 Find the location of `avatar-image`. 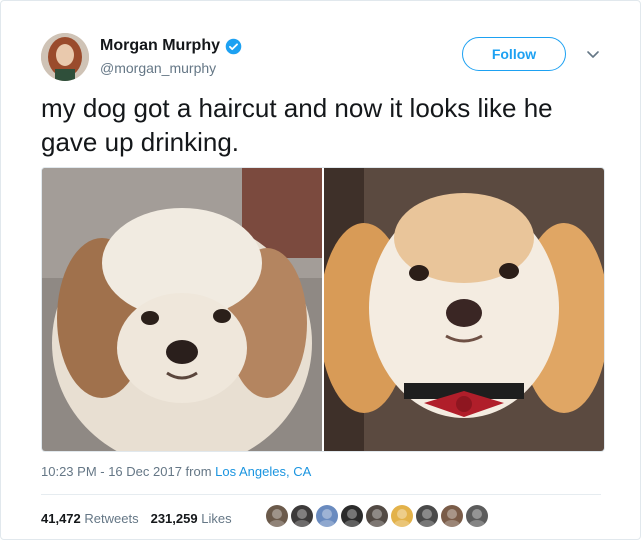

avatar-image is located at coordinates (65, 57).